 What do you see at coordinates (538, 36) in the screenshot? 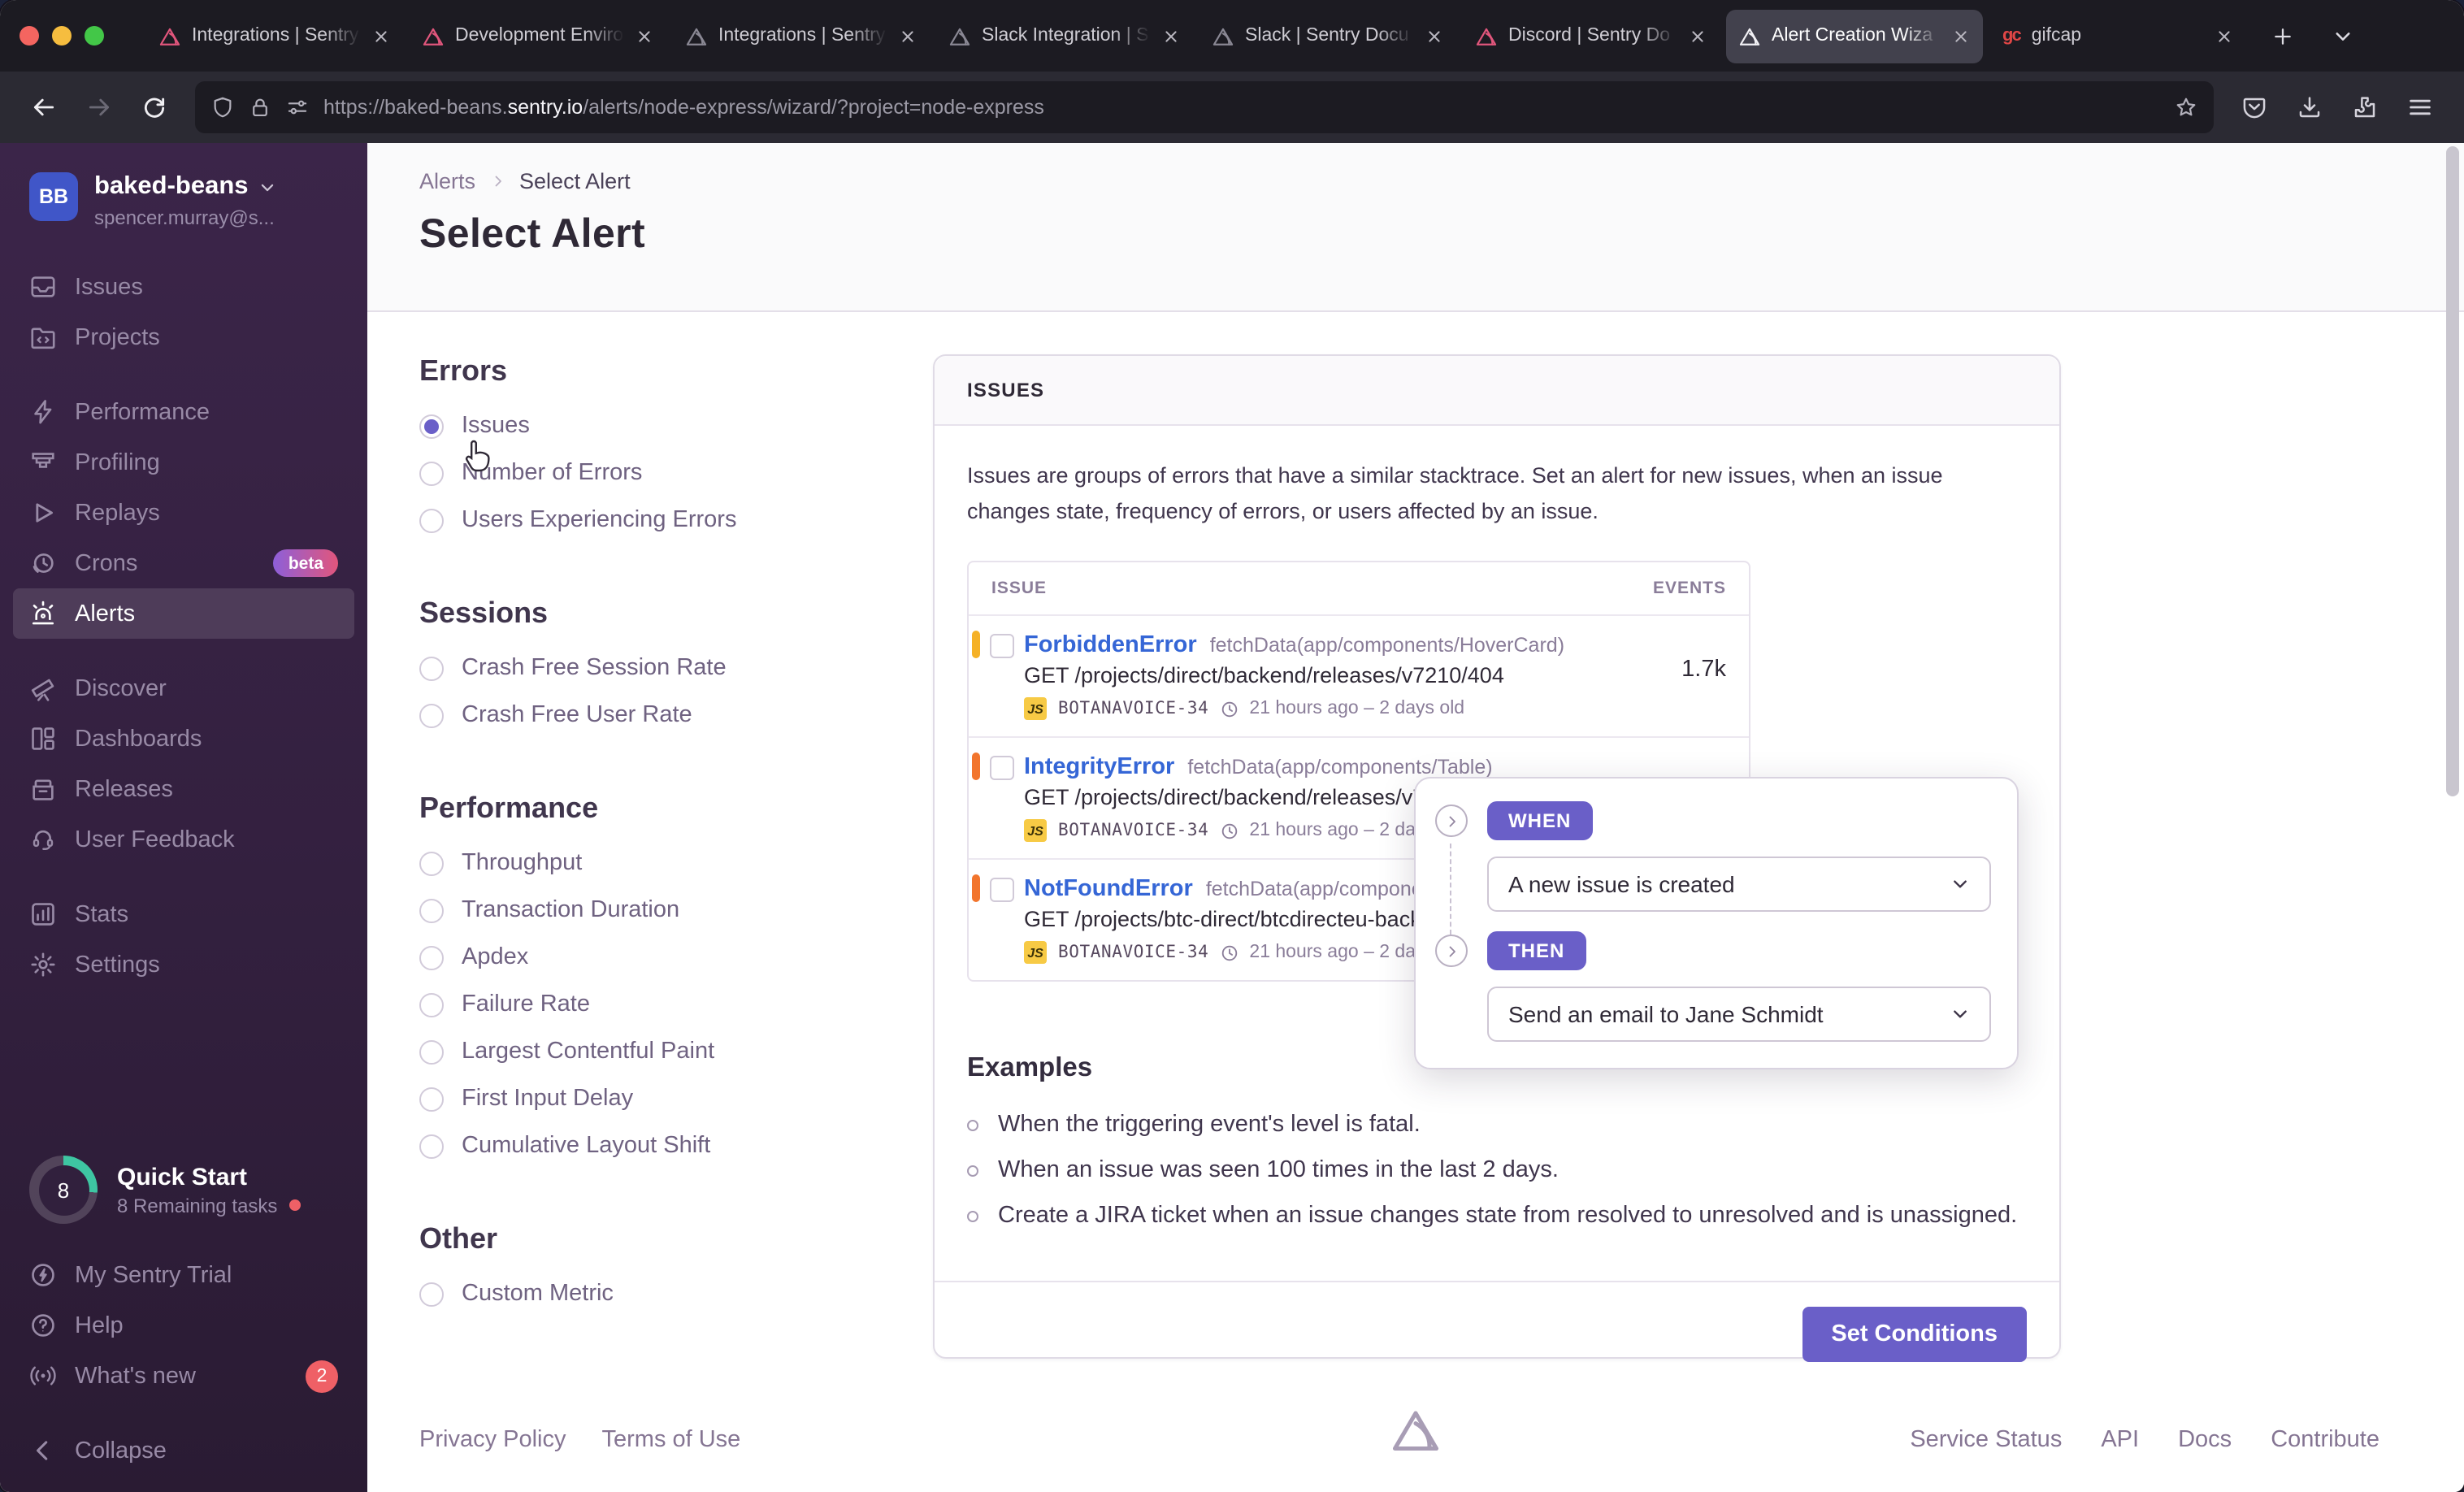
I see `tab-development-environment: Development Enviro` at bounding box center [538, 36].